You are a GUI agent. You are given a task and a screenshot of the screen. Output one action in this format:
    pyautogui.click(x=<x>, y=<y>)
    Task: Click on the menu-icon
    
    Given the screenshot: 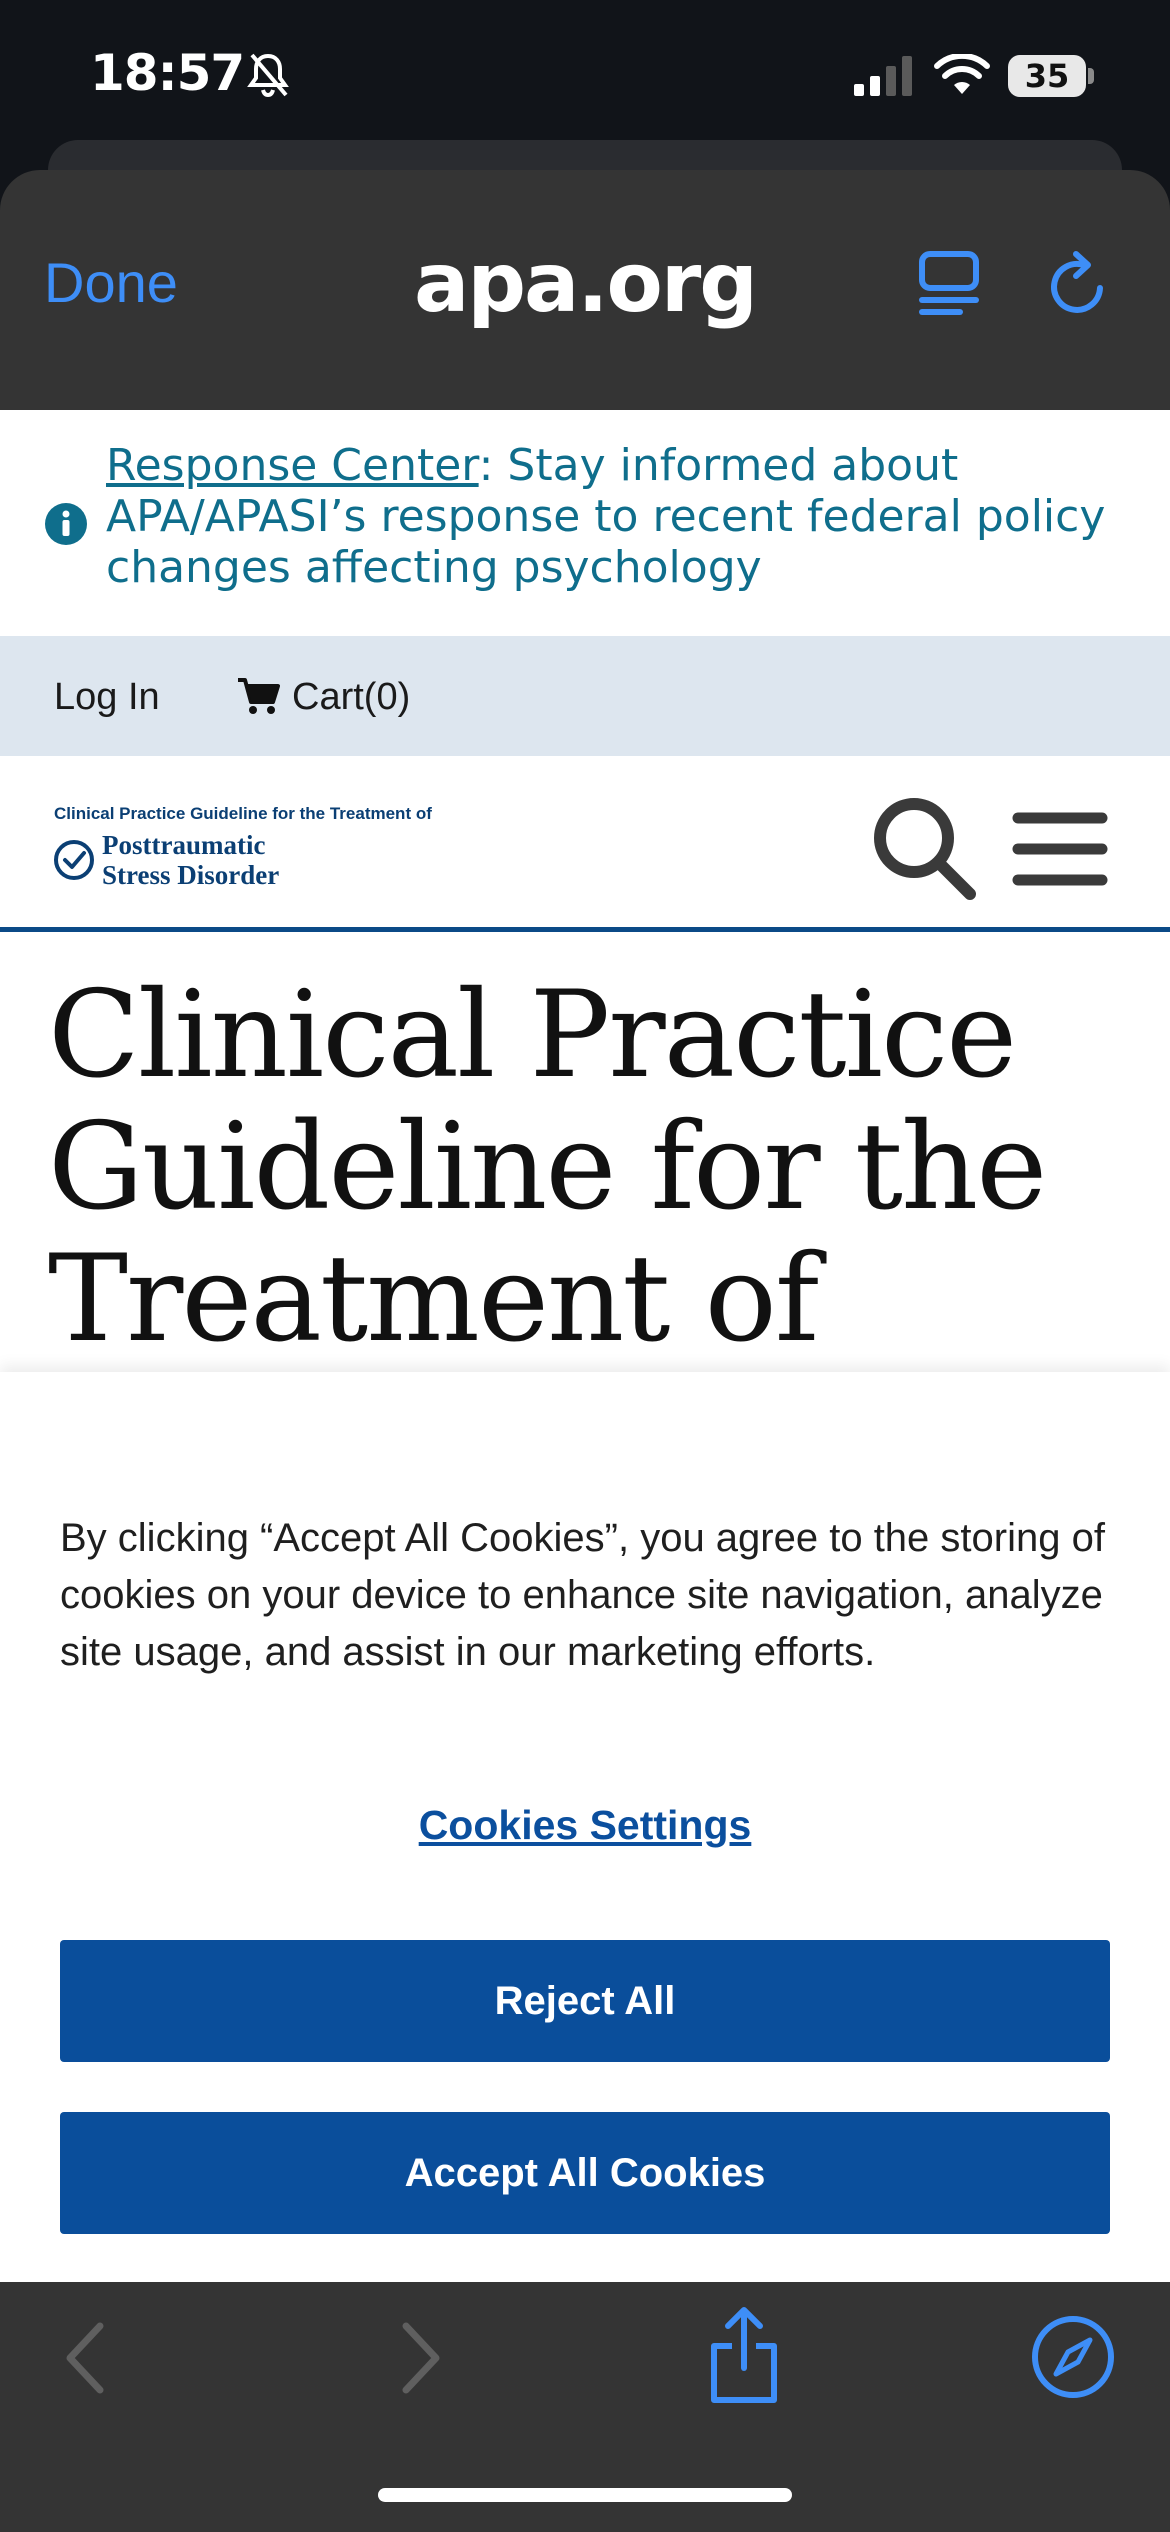 What is the action you would take?
    pyautogui.click(x=1060, y=849)
    